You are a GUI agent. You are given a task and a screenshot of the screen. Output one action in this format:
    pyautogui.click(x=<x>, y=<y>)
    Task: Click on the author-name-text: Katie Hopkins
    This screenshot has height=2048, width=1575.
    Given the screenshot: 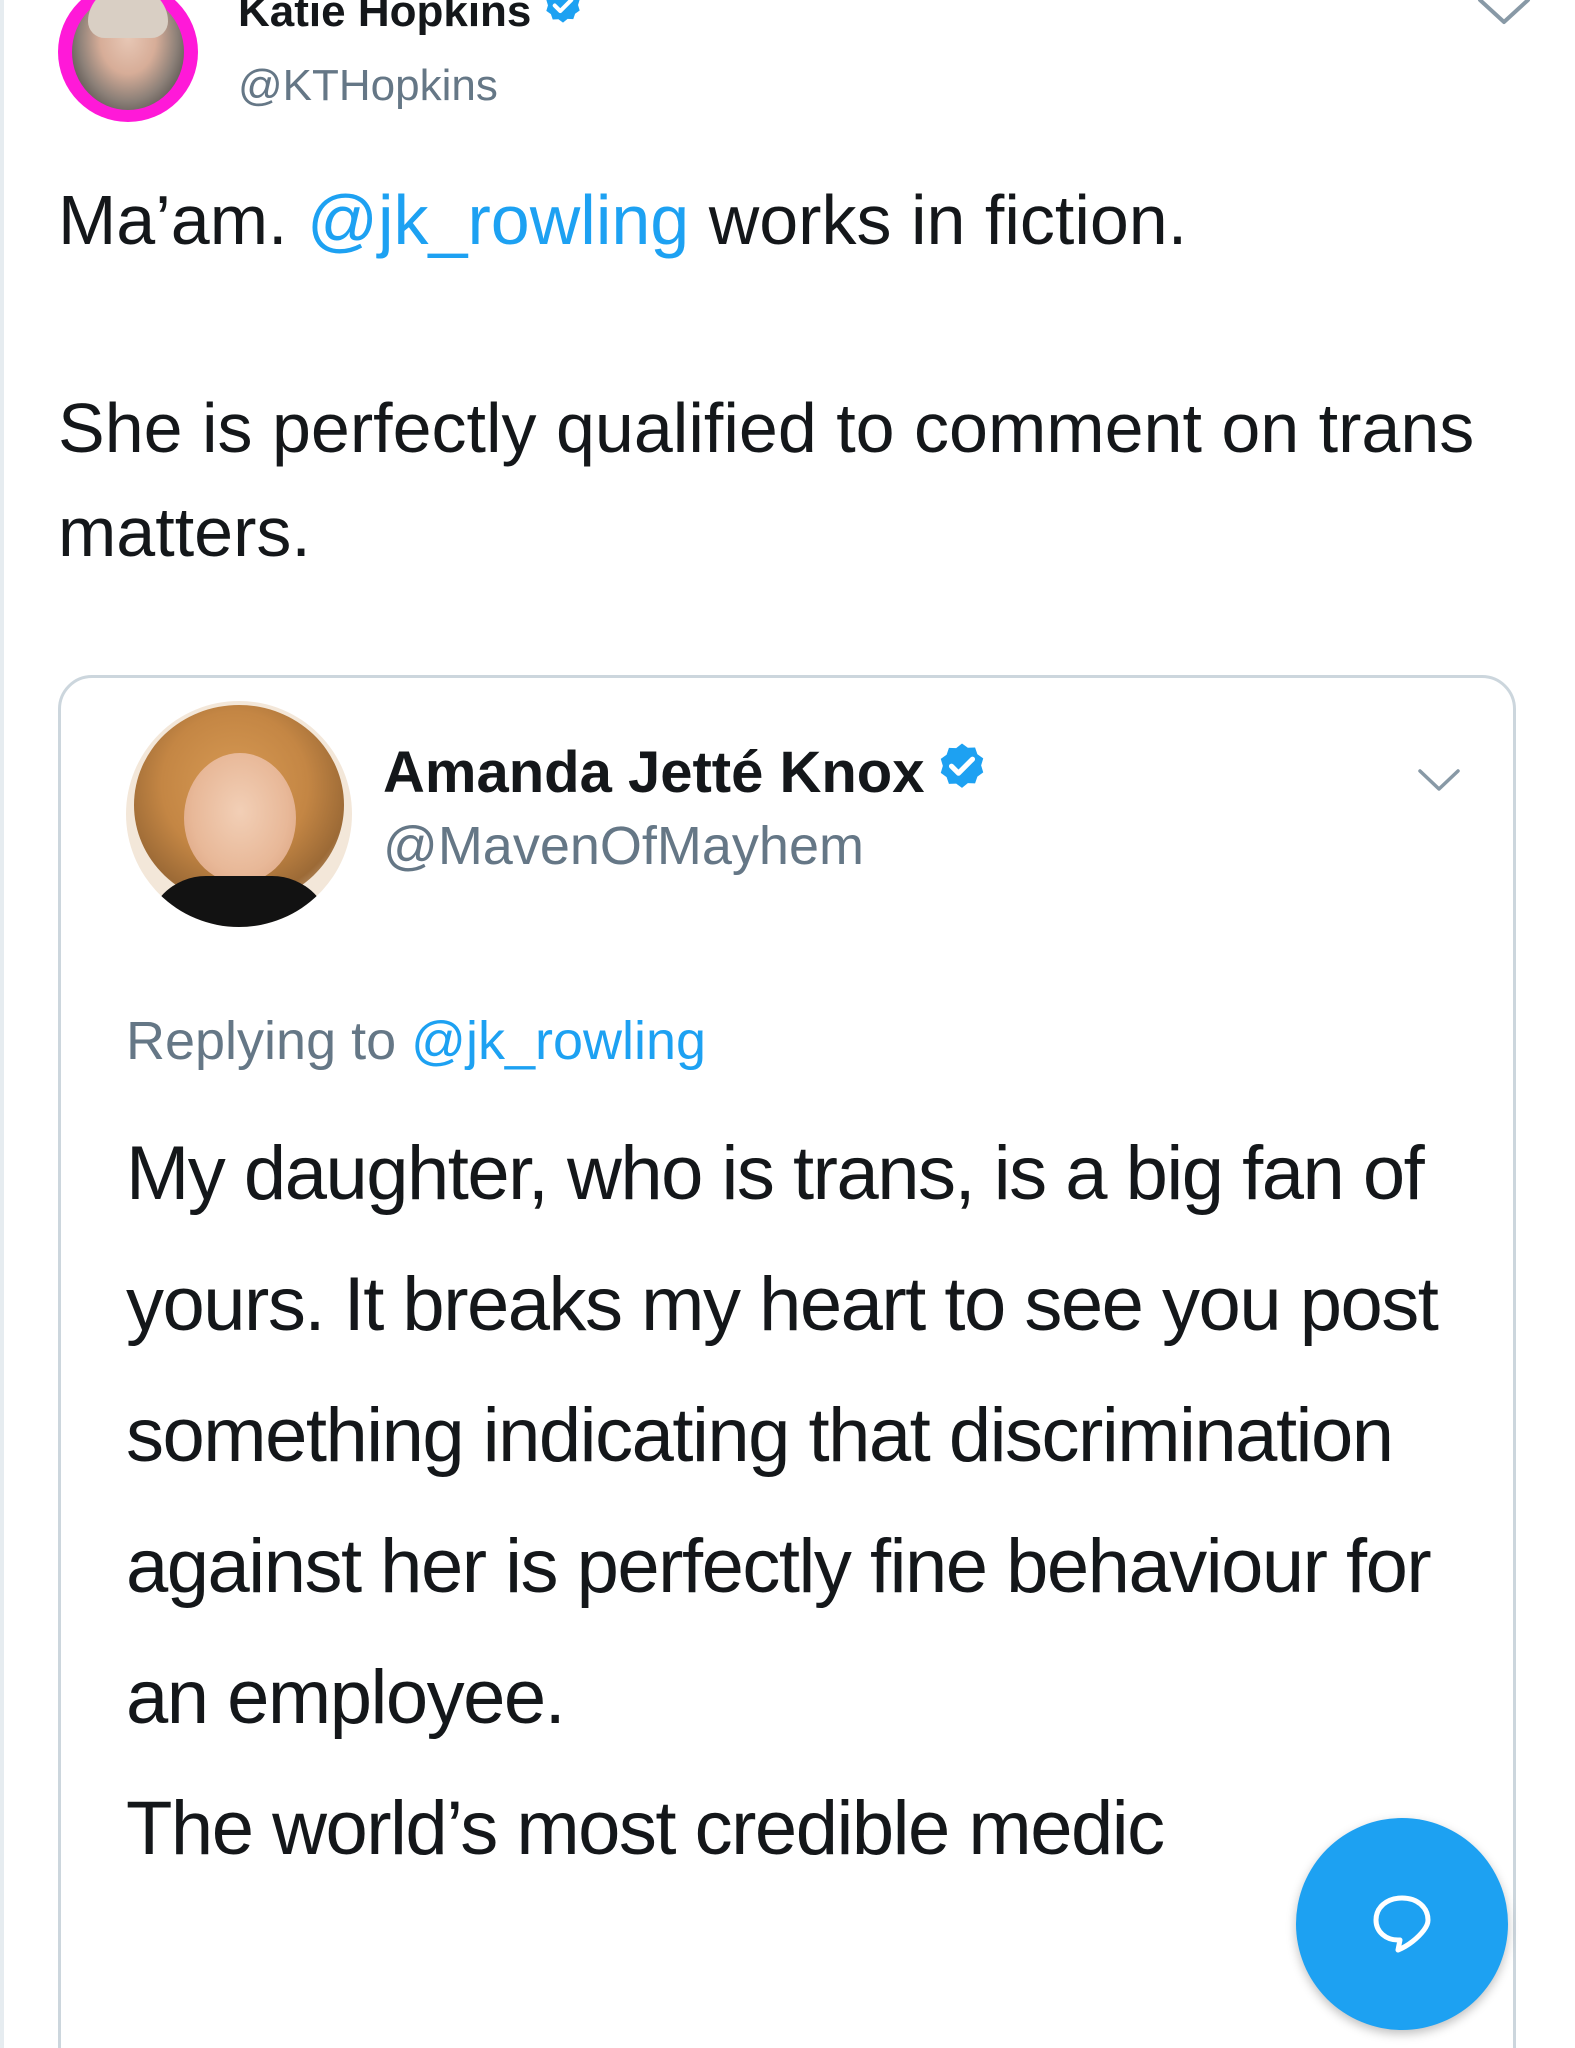 What is the action you would take?
    pyautogui.click(x=385, y=18)
    